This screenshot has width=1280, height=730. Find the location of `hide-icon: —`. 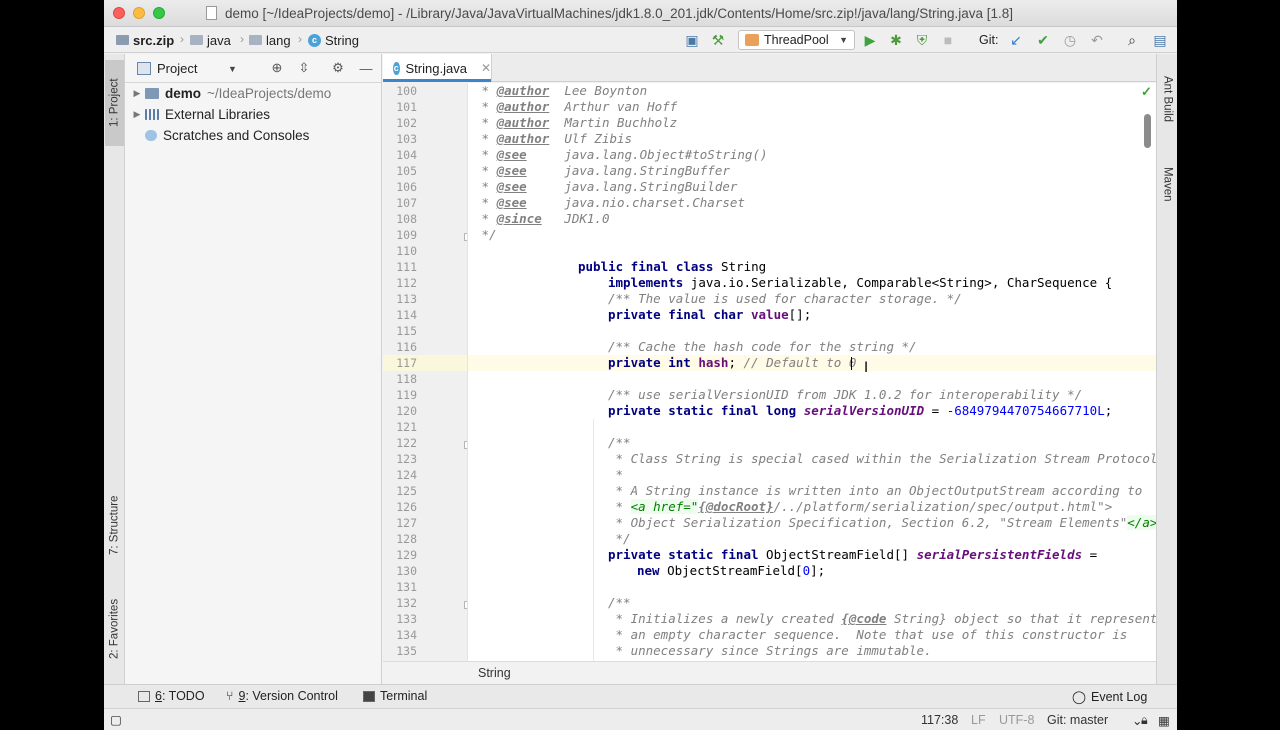

hide-icon: — is located at coordinates (366, 68).